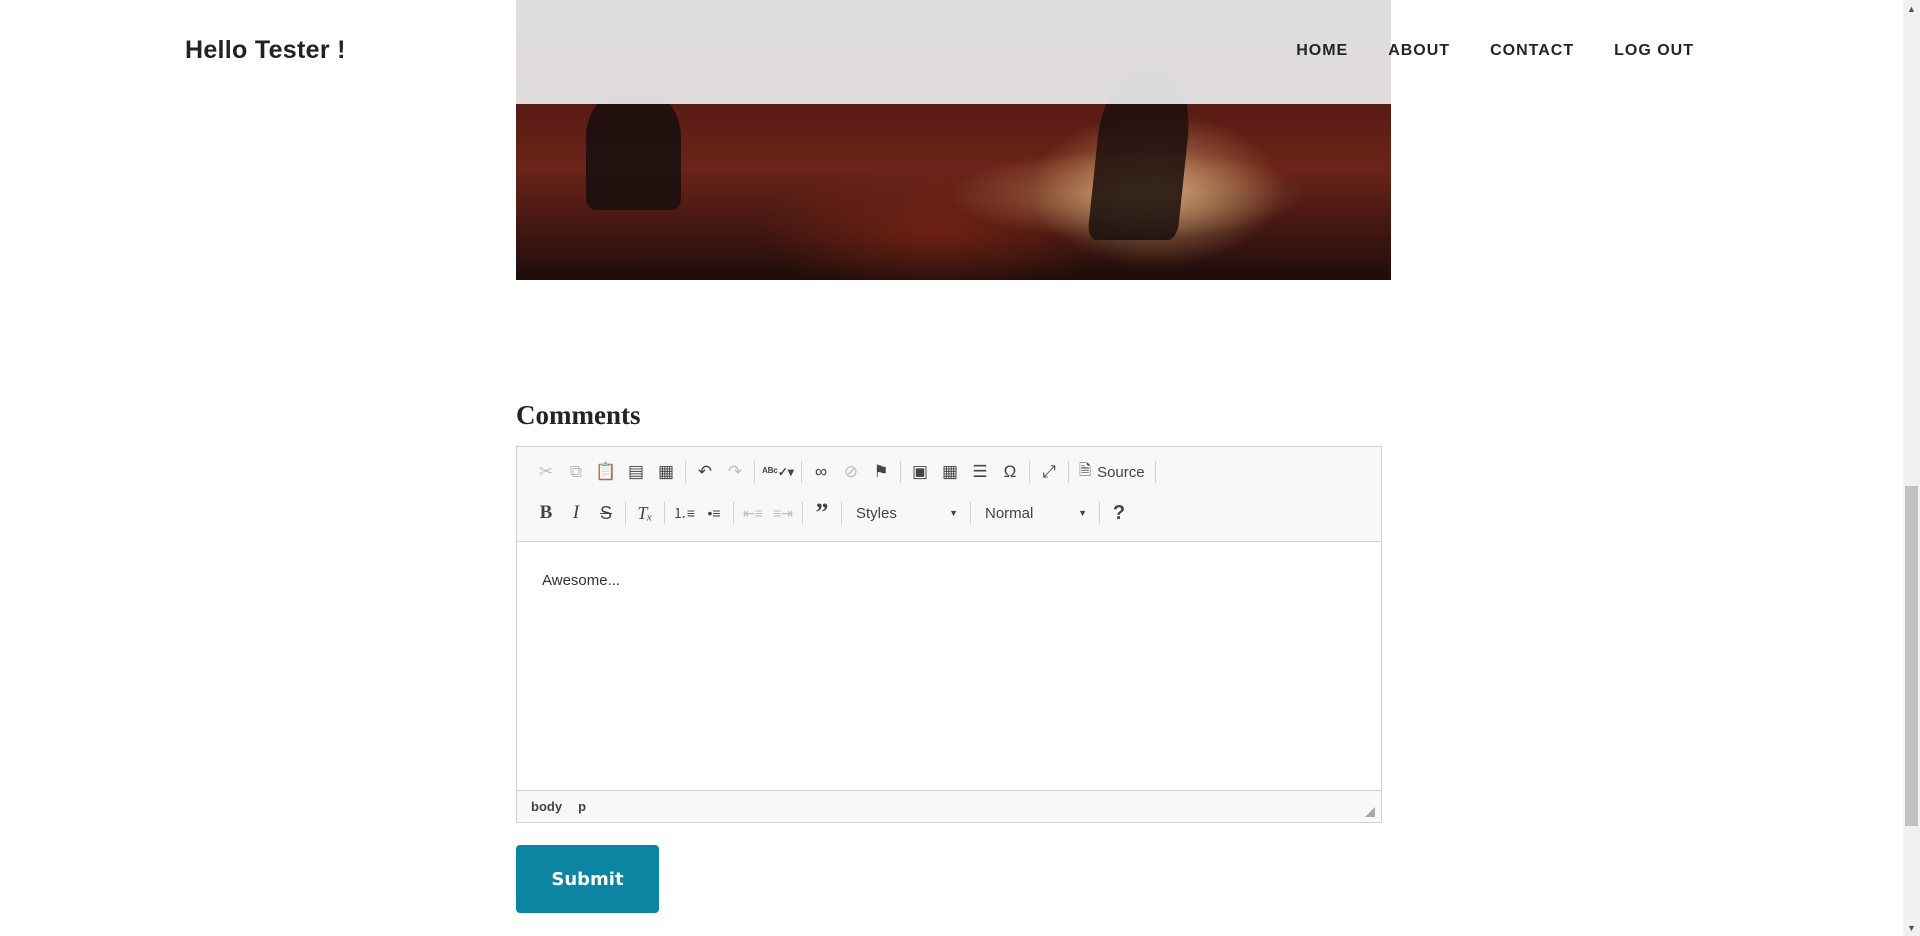 This screenshot has width=1920, height=936. I want to click on scroll-up-icon: ▲, so click(1911, 8).